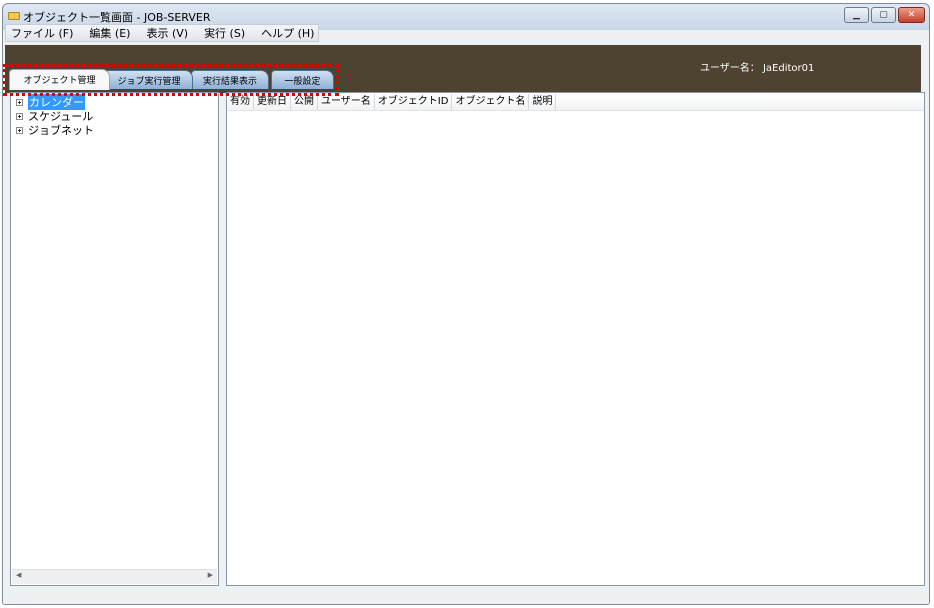  I want to click on column-header-description: 説明, so click(543, 102).